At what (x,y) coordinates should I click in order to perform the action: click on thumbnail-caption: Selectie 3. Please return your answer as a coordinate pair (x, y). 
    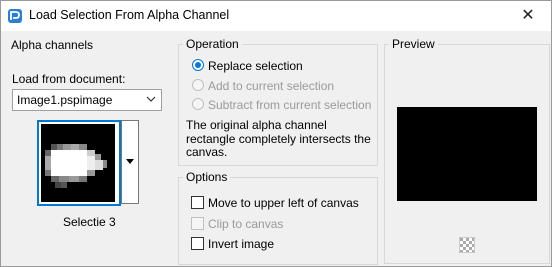
    Looking at the image, I should click on (89, 222).